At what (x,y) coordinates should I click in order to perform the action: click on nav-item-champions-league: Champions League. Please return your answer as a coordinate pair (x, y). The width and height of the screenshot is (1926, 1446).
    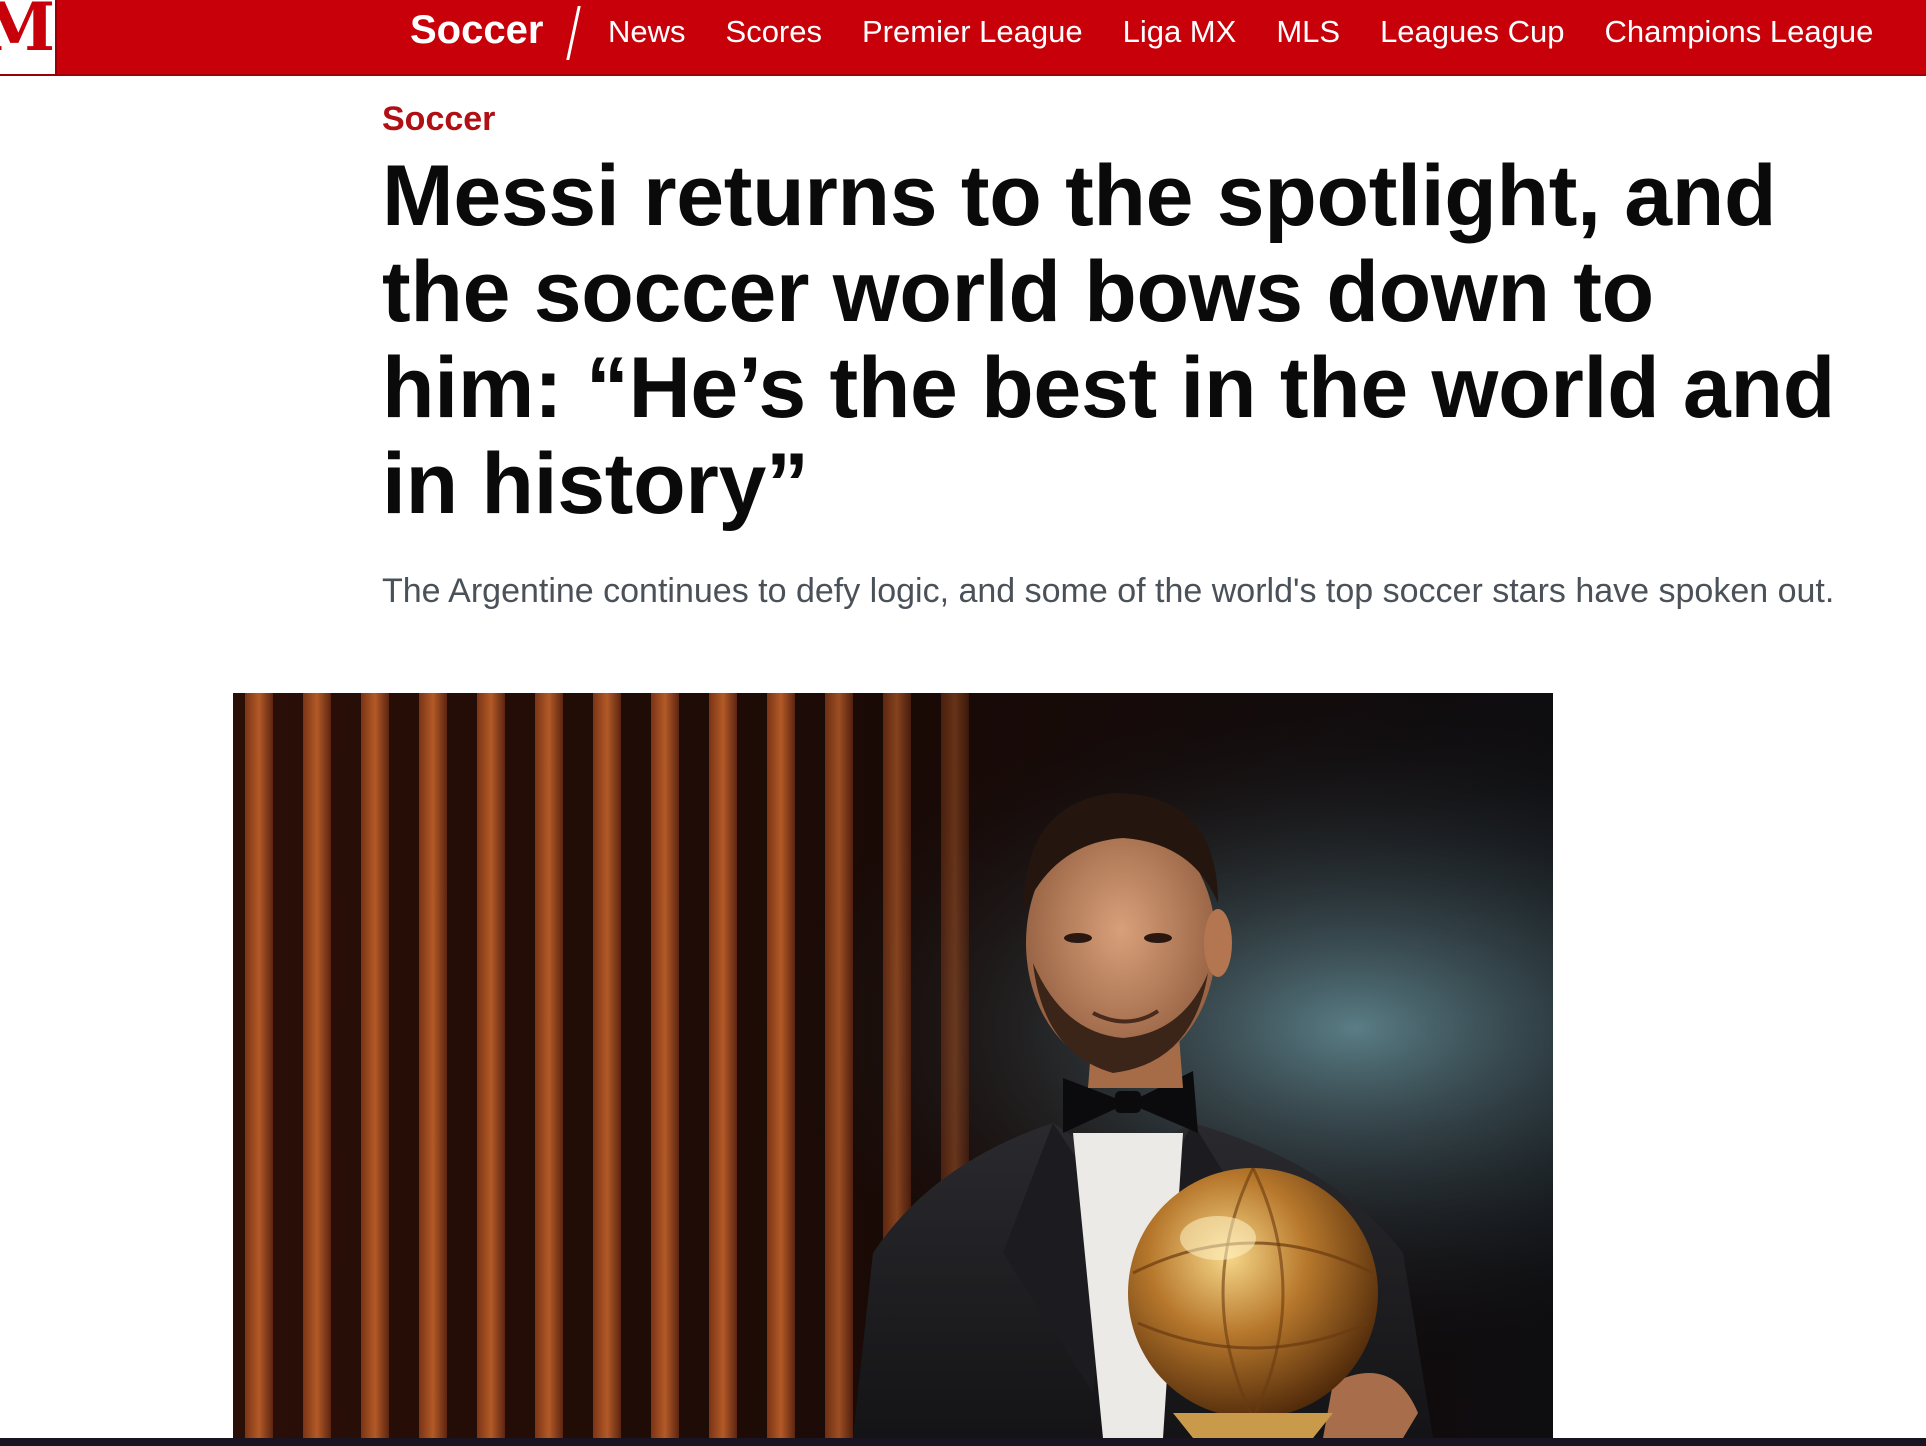
    Looking at the image, I should click on (1739, 32).